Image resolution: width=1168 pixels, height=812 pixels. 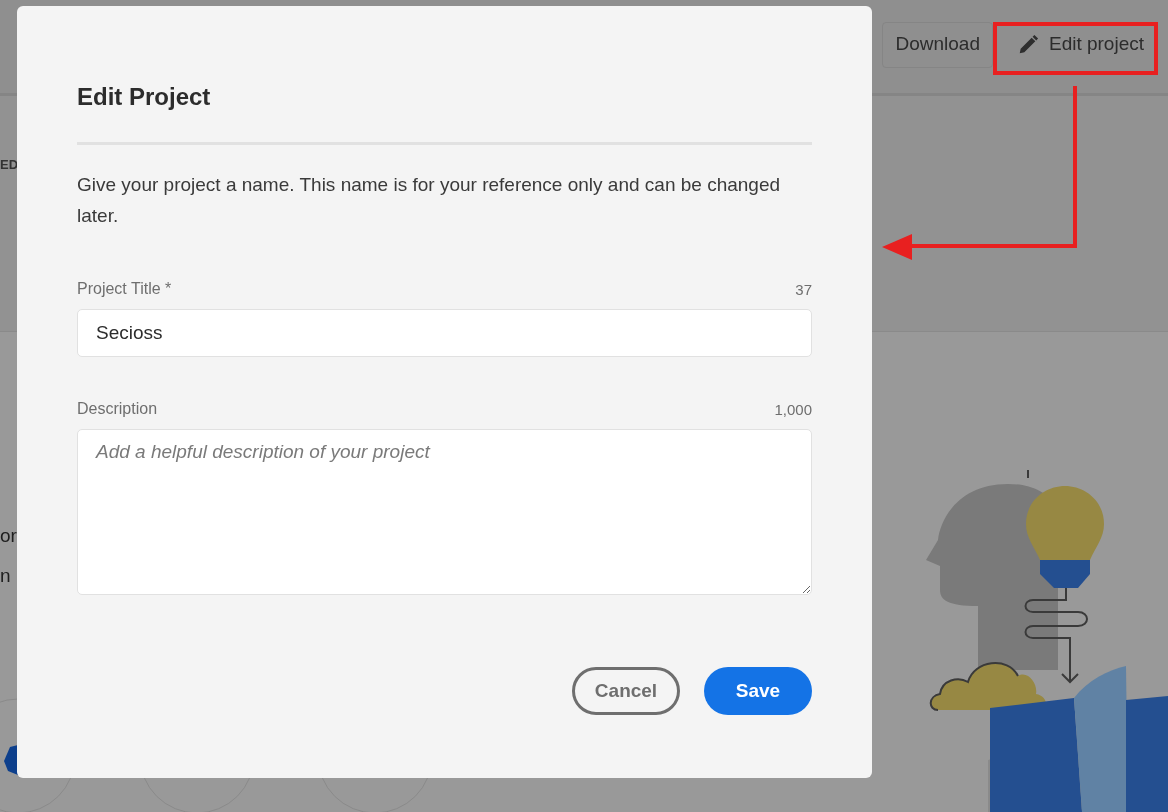 What do you see at coordinates (124, 289) in the screenshot?
I see `field-label: Project Title *` at bounding box center [124, 289].